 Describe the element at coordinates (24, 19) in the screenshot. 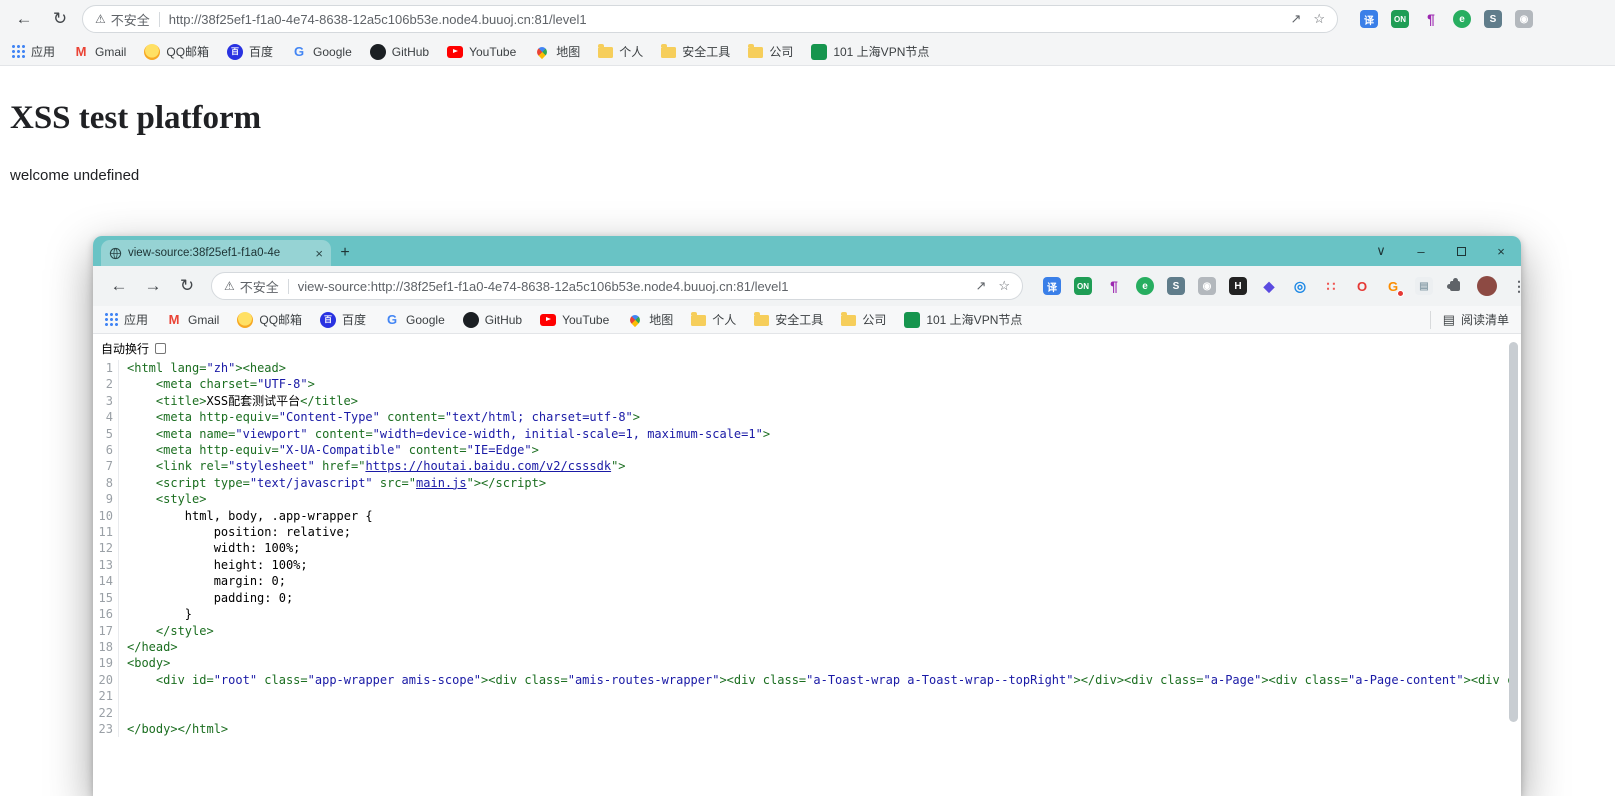

I see `back-button: ←` at that location.